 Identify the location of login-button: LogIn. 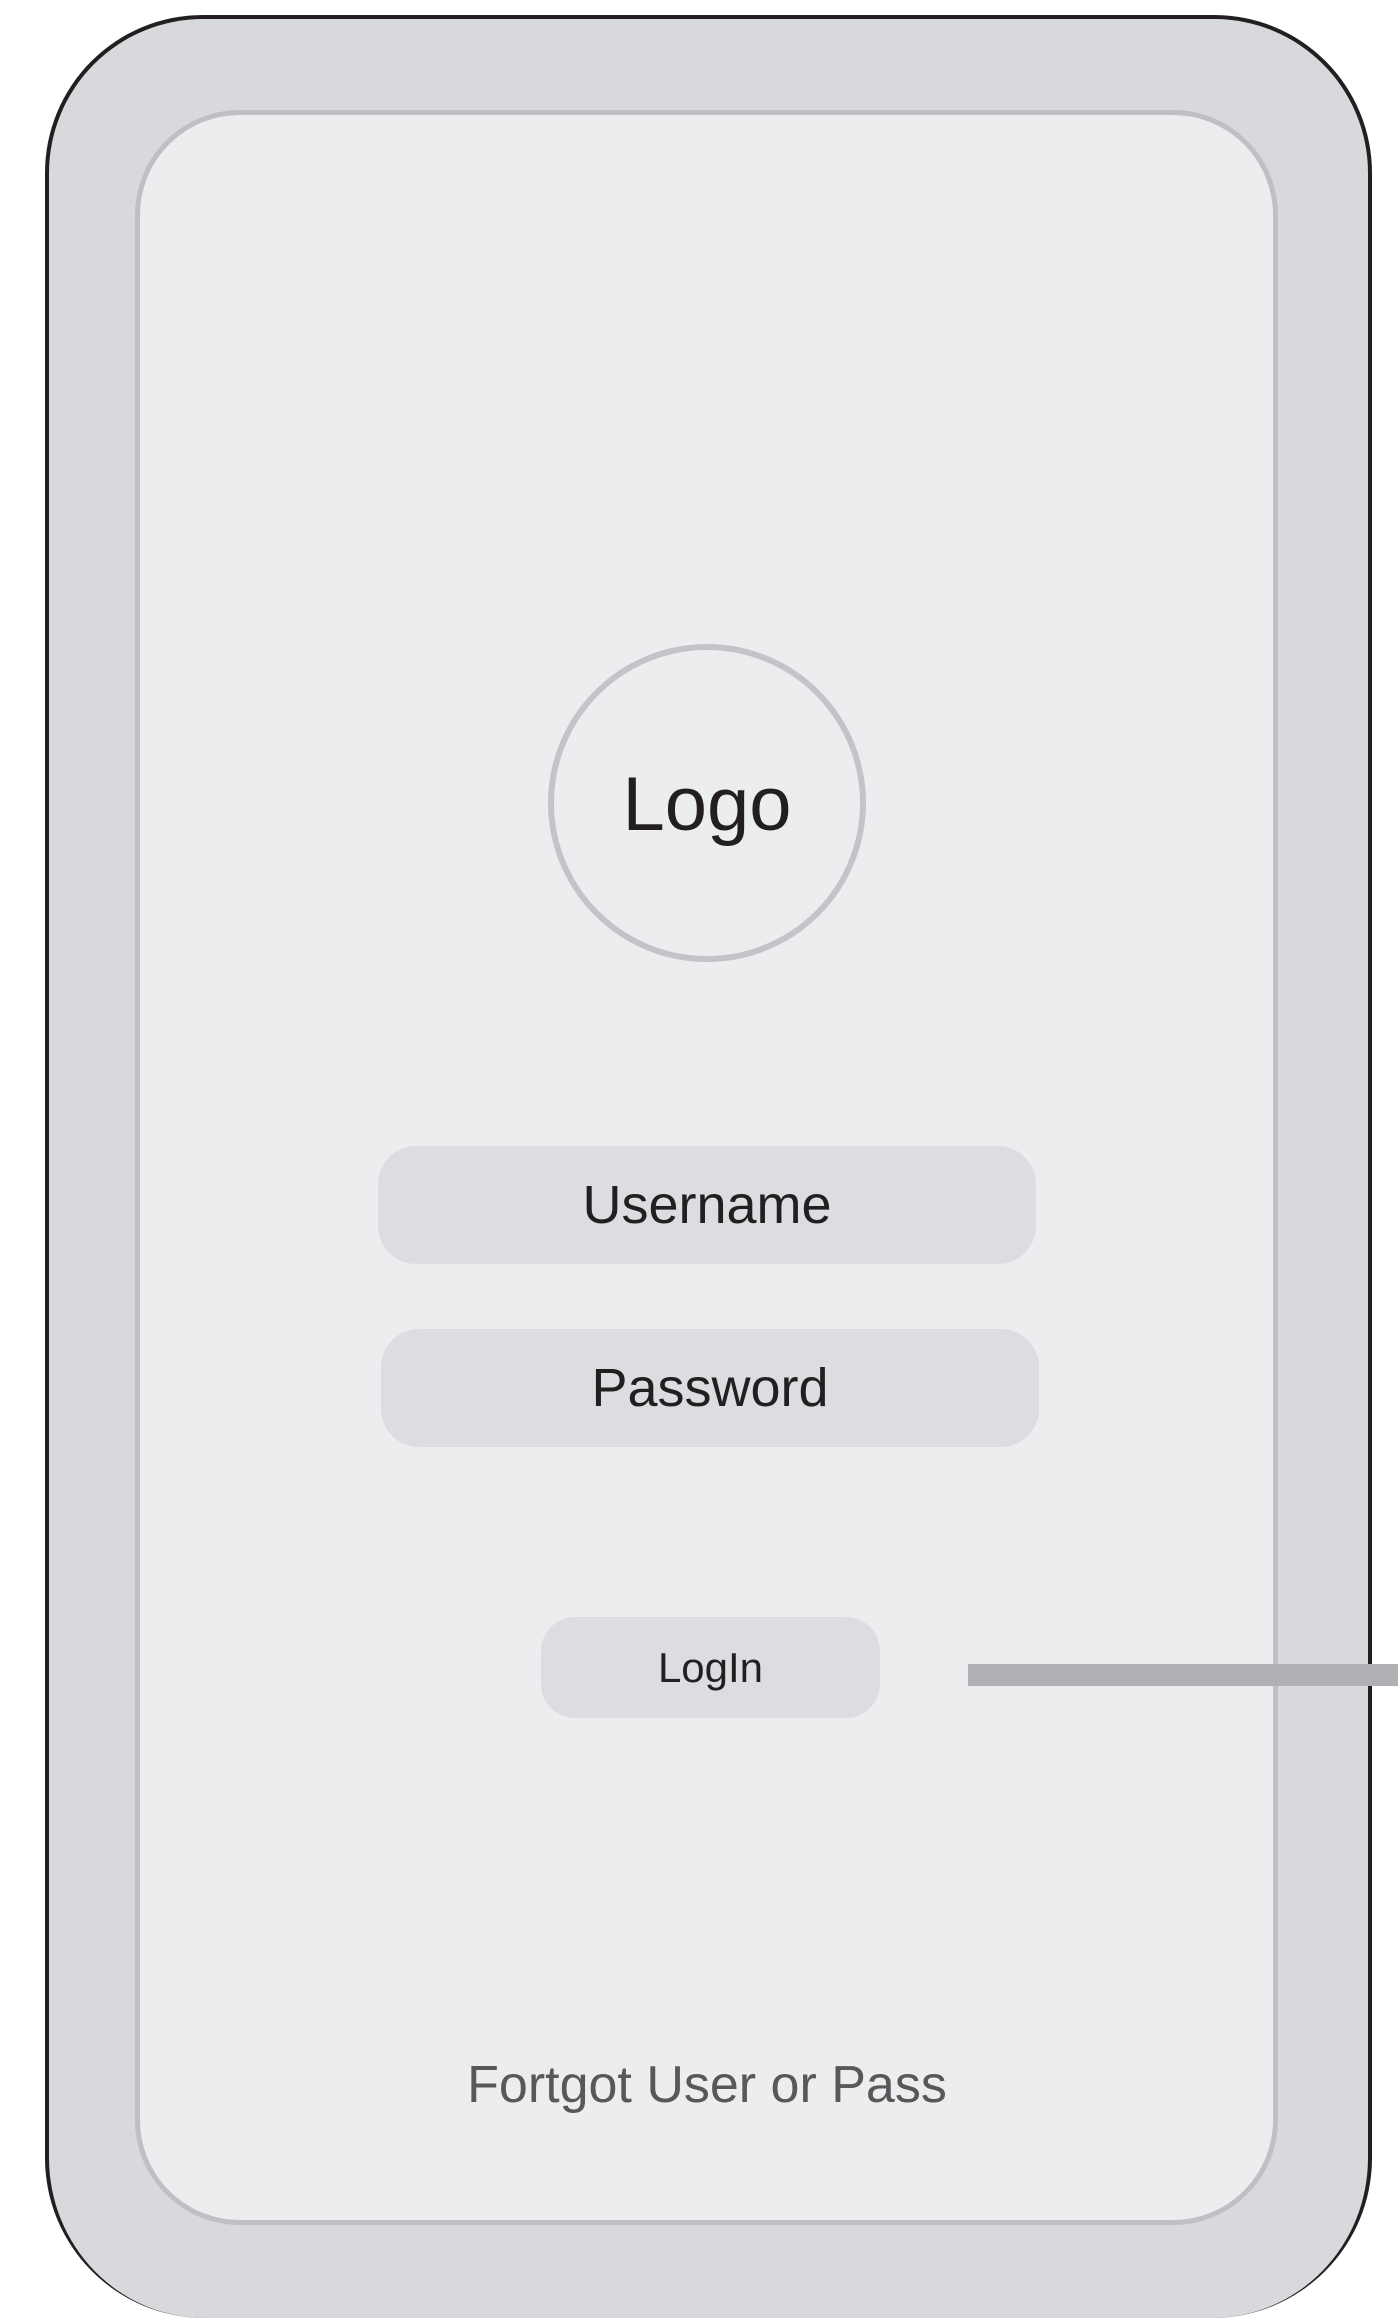
(710, 1667).